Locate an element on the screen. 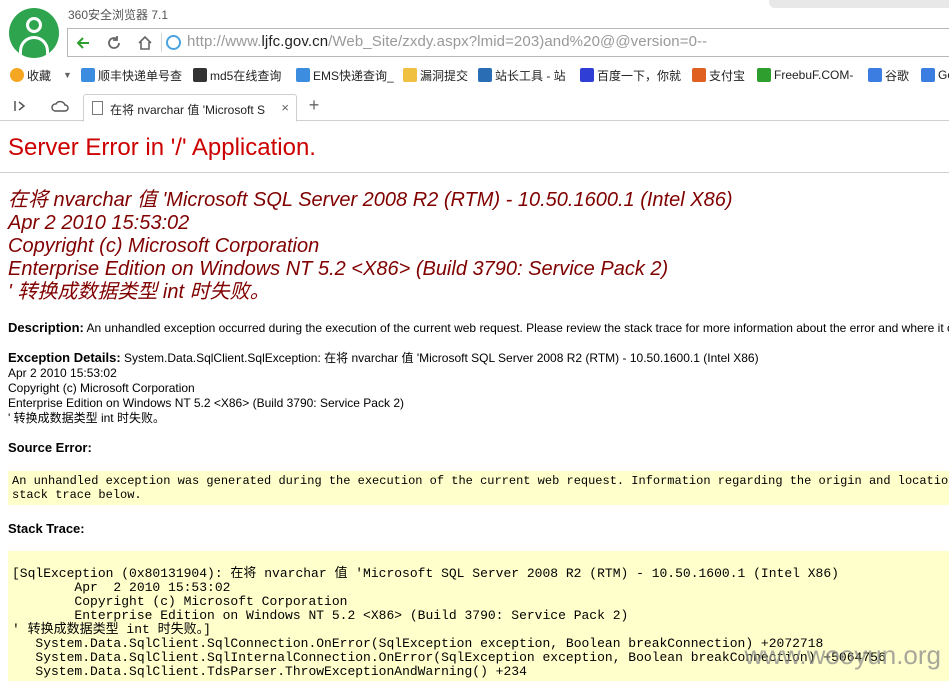 This screenshot has width=949, height=681. bookmark-item: FreebuF.COM- is located at coordinates (805, 75).